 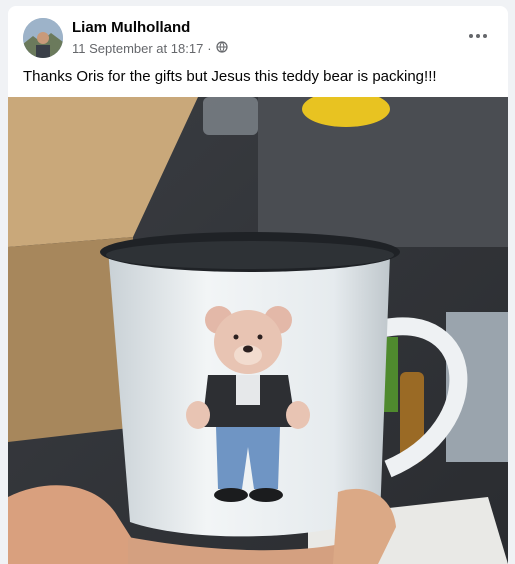 I want to click on post-meta: 11 September at 18:17 ·, so click(x=150, y=48).